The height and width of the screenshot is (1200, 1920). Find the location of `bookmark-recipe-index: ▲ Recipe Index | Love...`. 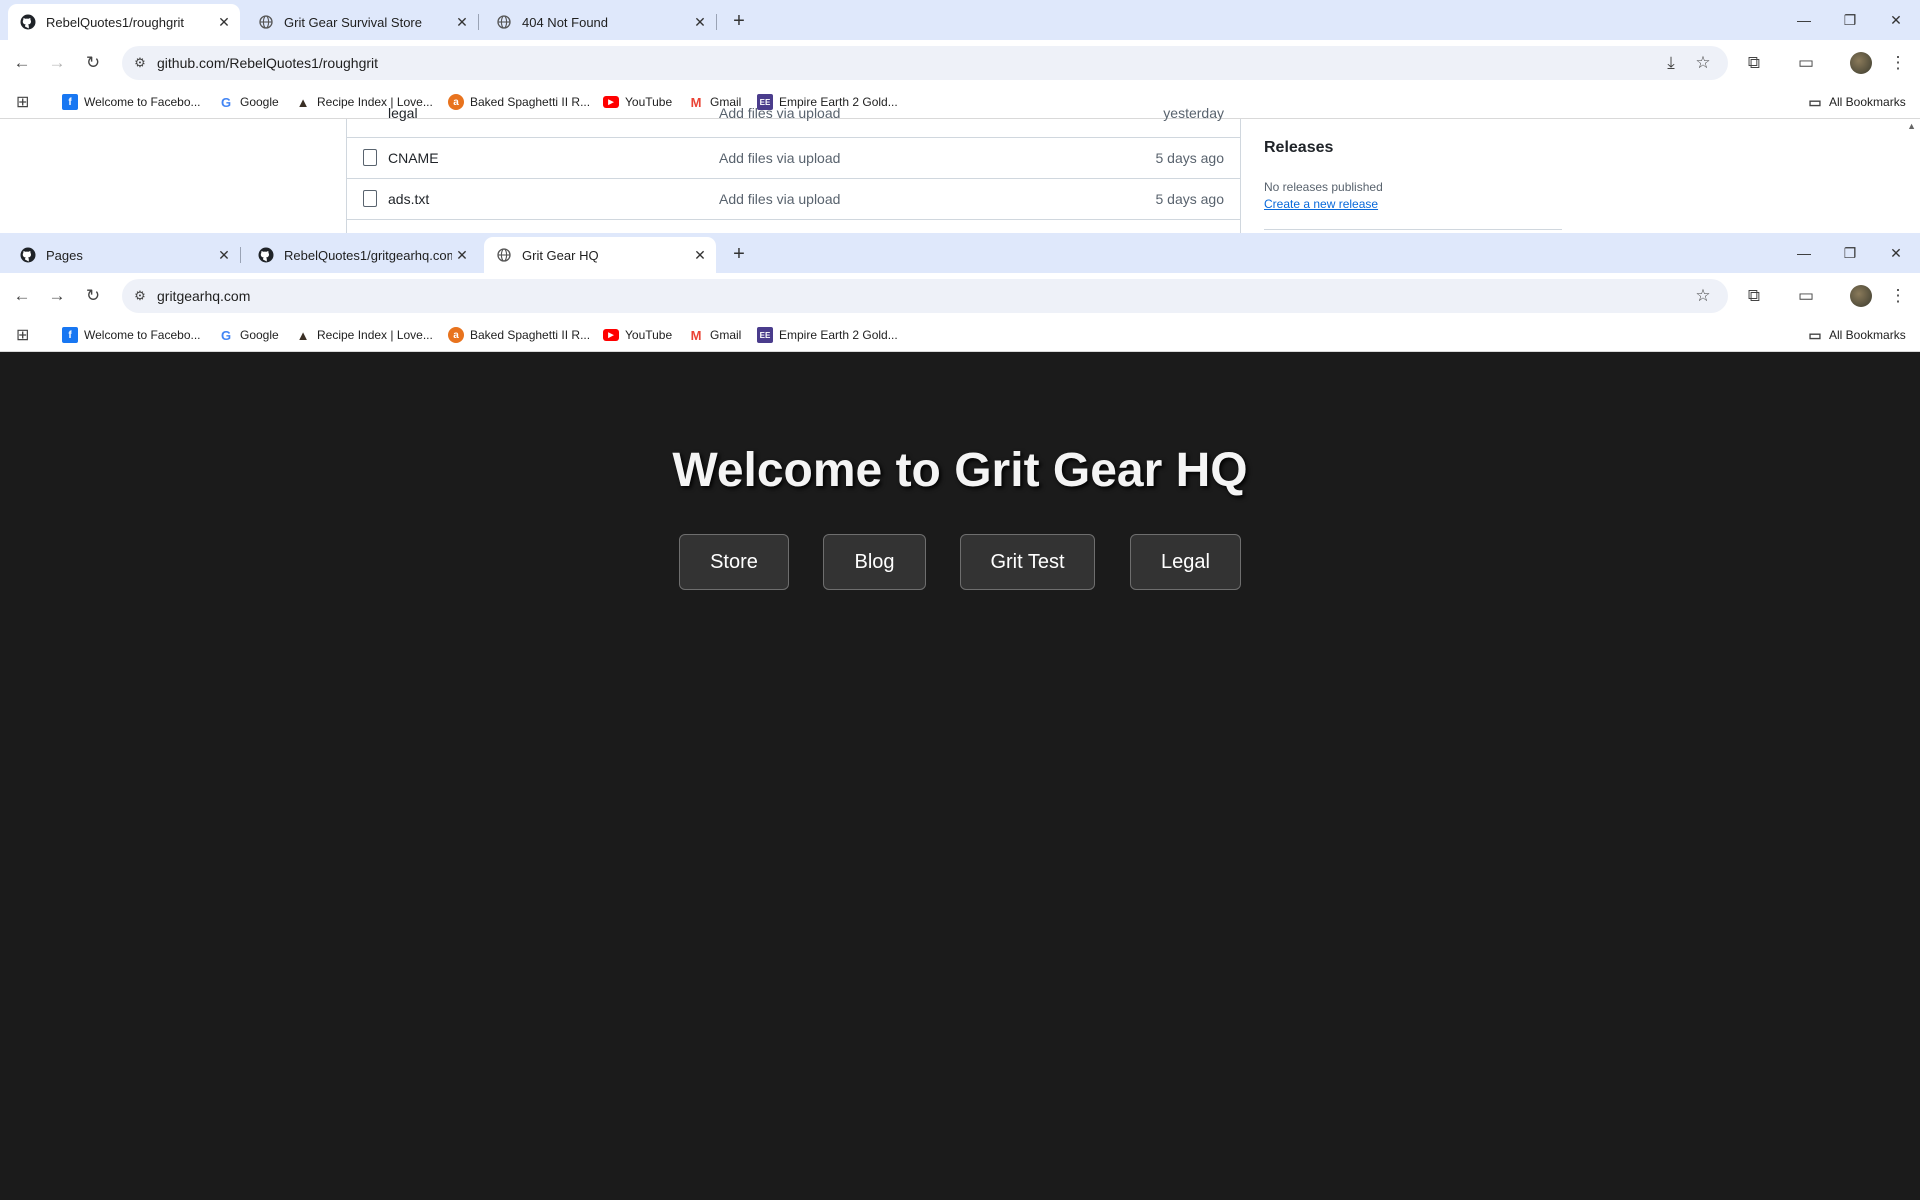

bookmark-recipe-index: ▲ Recipe Index | Love... is located at coordinates (364, 335).